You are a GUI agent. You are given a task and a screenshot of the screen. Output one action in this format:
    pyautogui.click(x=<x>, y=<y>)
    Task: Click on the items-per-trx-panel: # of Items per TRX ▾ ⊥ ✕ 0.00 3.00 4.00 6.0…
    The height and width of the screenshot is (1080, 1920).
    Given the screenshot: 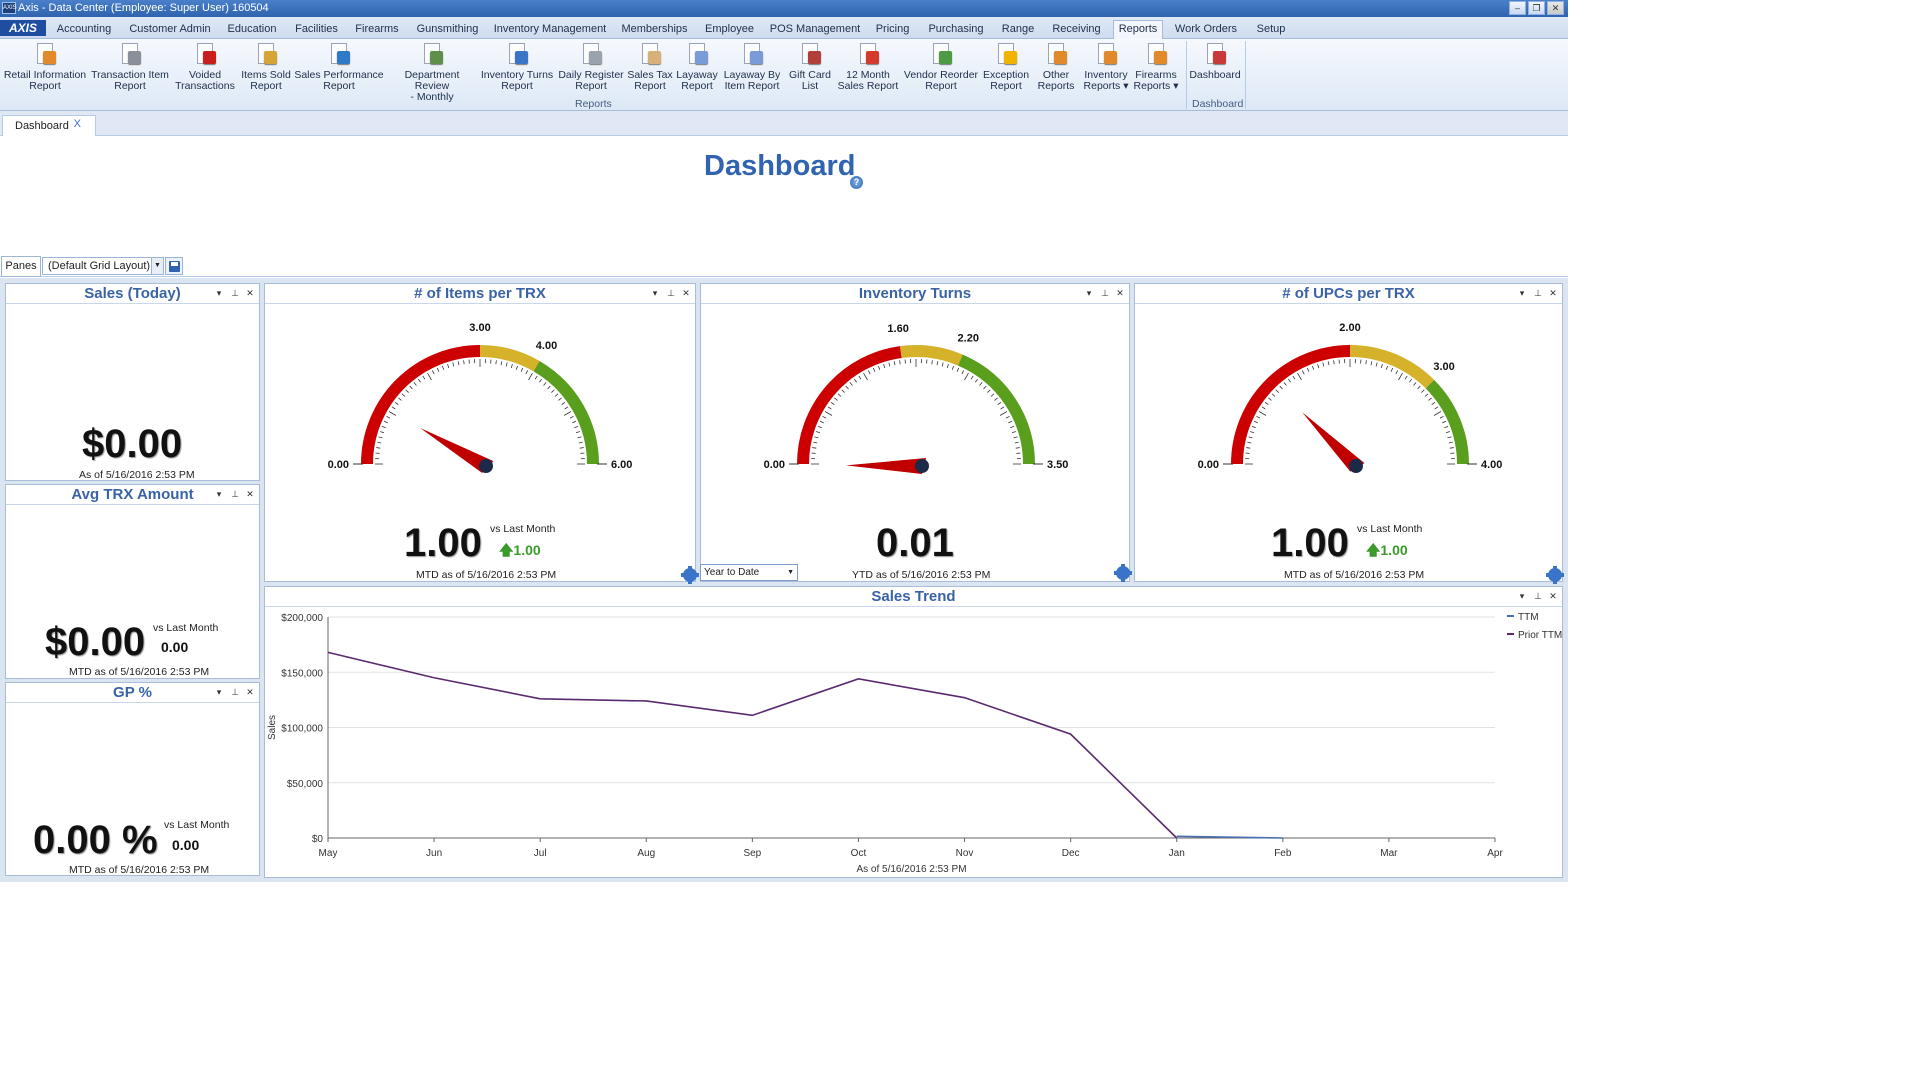 What is the action you would take?
    pyautogui.click(x=481, y=433)
    